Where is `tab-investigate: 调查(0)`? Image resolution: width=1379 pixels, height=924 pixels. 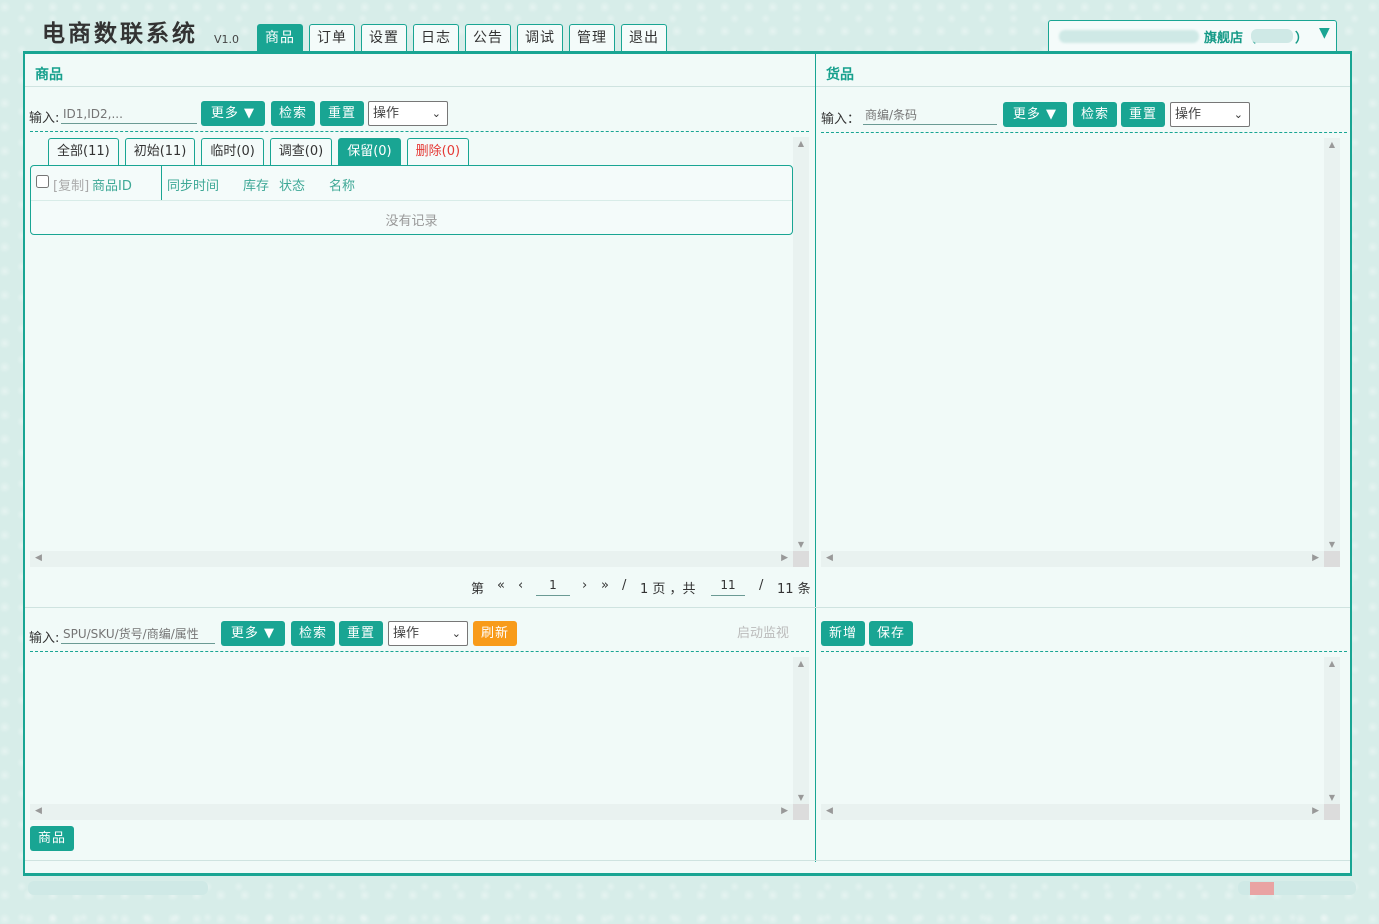
tab-investigate: 调查(0) is located at coordinates (301, 151).